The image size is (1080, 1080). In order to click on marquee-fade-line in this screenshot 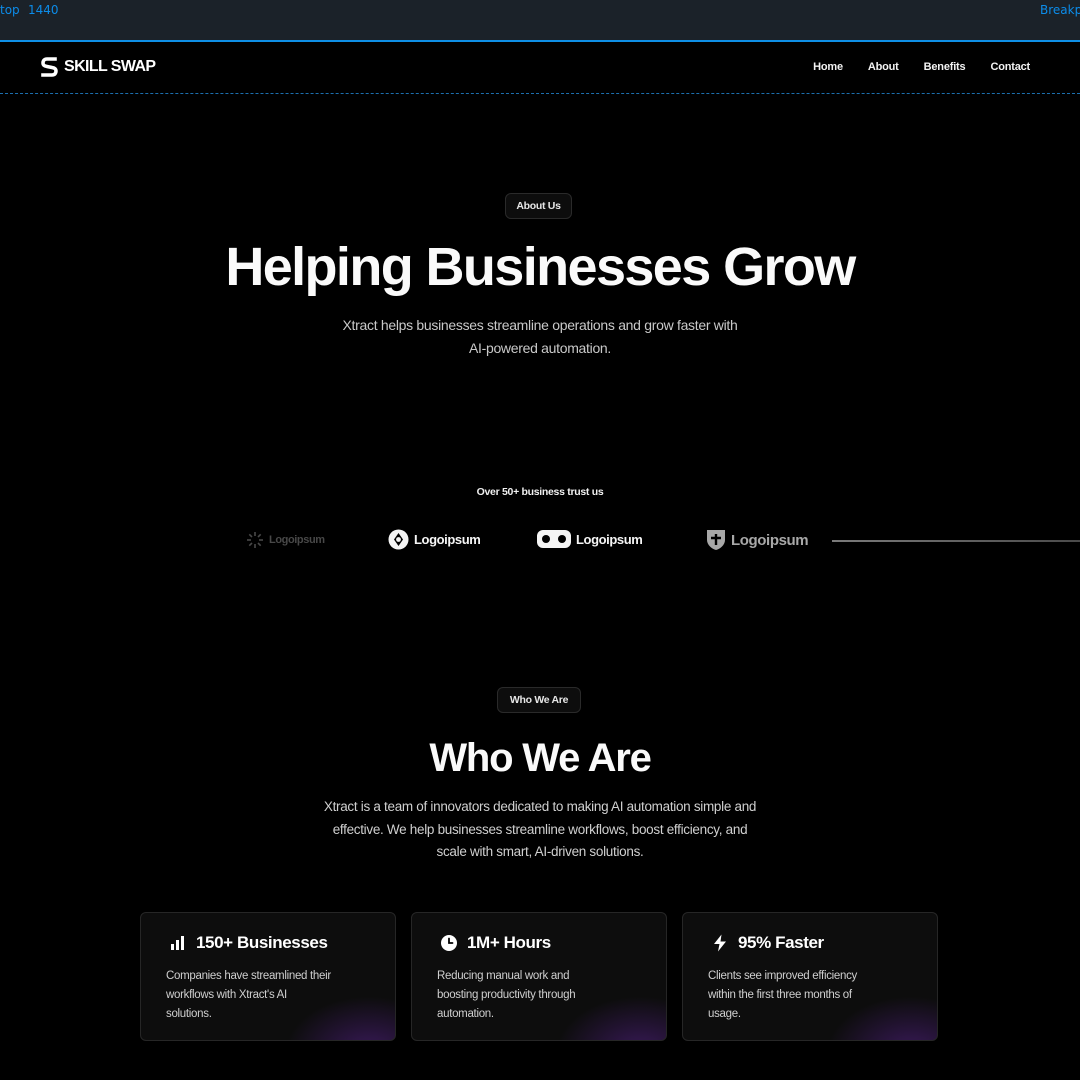, I will do `click(956, 541)`.